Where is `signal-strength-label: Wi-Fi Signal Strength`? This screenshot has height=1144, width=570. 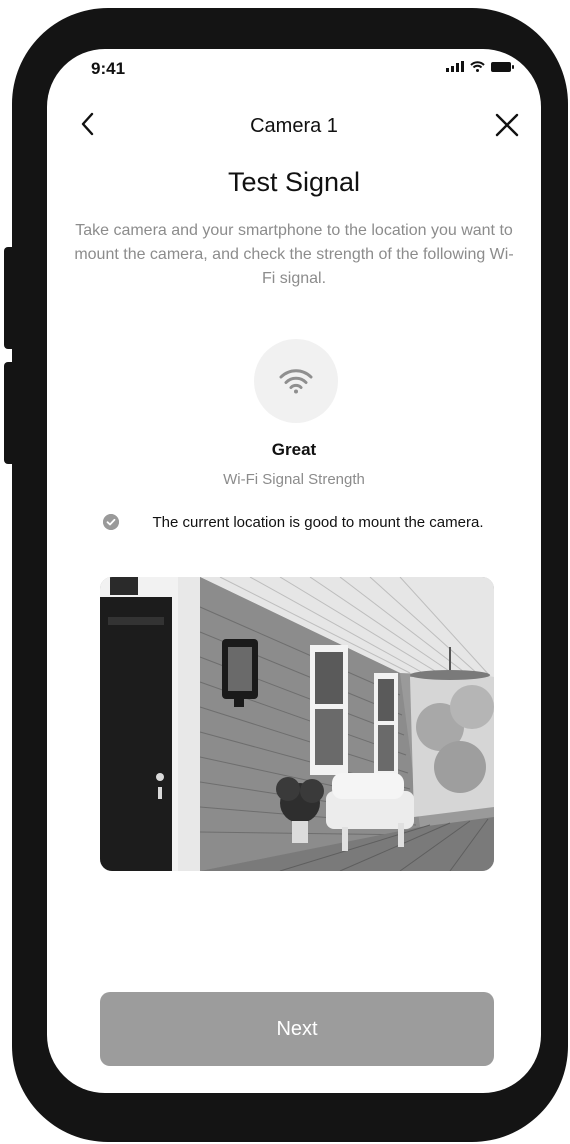
signal-strength-label: Wi-Fi Signal Strength is located at coordinates (294, 479).